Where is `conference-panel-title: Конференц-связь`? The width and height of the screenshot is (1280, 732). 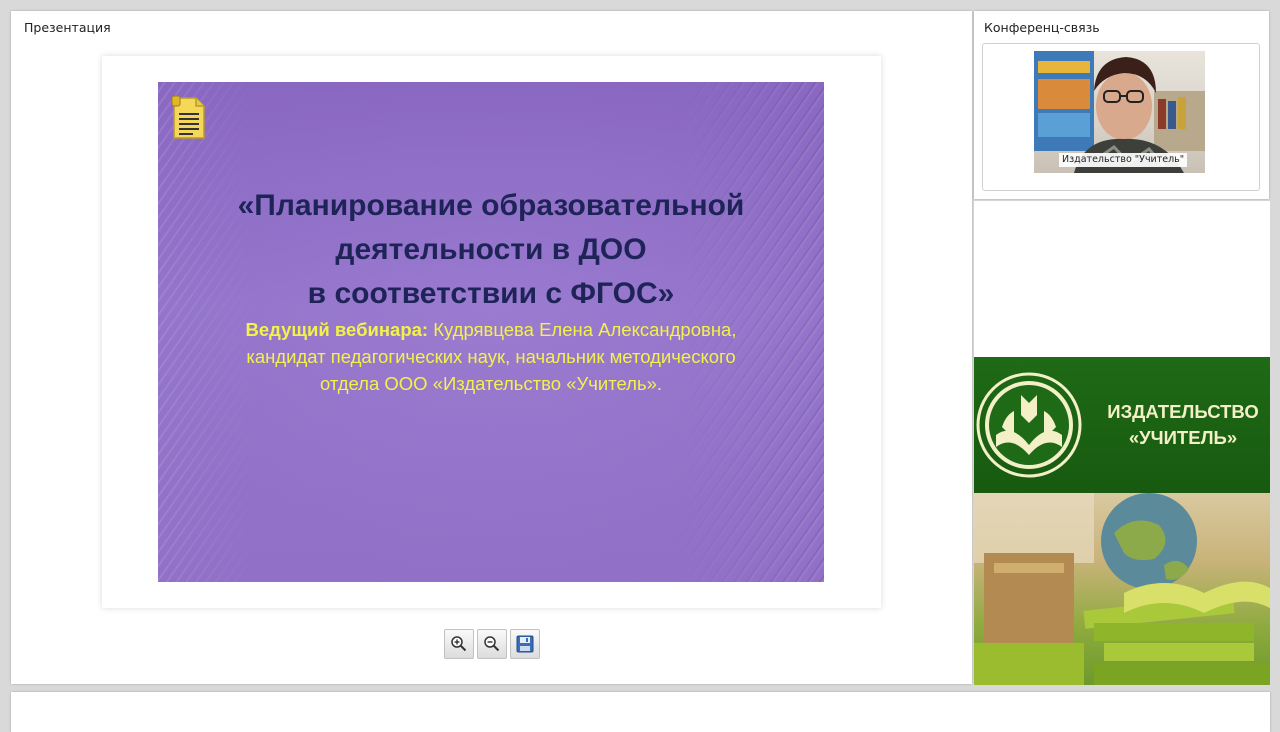
conference-panel-title: Конференц-связь is located at coordinates (1042, 27).